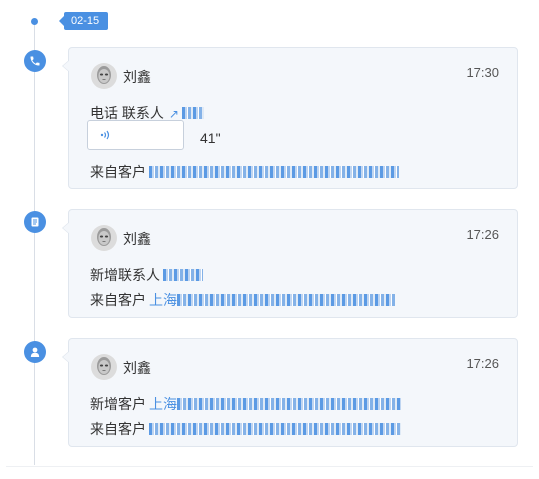 The height and width of the screenshot is (479, 539). Describe the element at coordinates (34, 21) in the screenshot. I see `date-dot` at that location.